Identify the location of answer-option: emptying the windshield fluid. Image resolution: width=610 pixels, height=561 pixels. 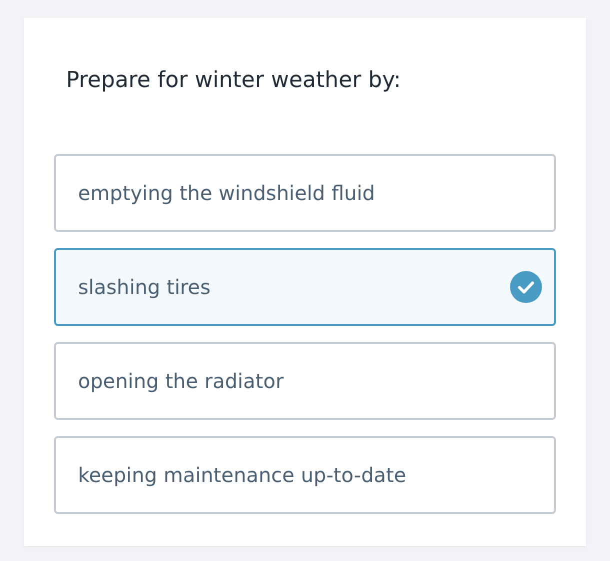
(305, 193).